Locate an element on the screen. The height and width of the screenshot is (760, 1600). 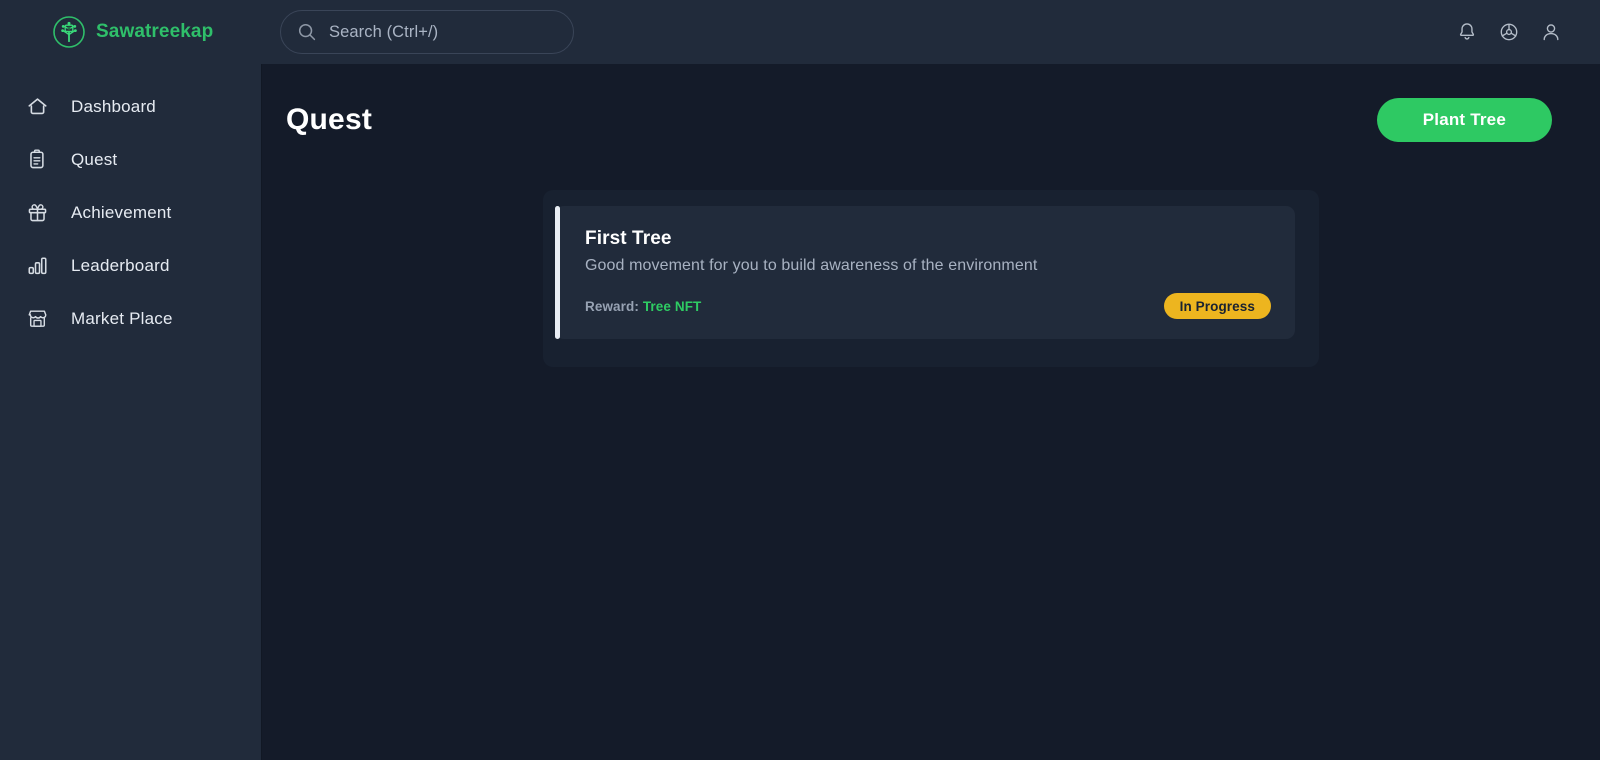
plant-tree-button: Plant Tree is located at coordinates (1464, 120).